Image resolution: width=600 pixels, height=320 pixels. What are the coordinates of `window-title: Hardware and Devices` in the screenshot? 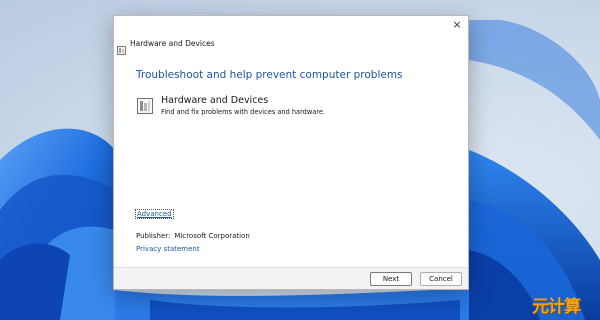 It's located at (172, 43).